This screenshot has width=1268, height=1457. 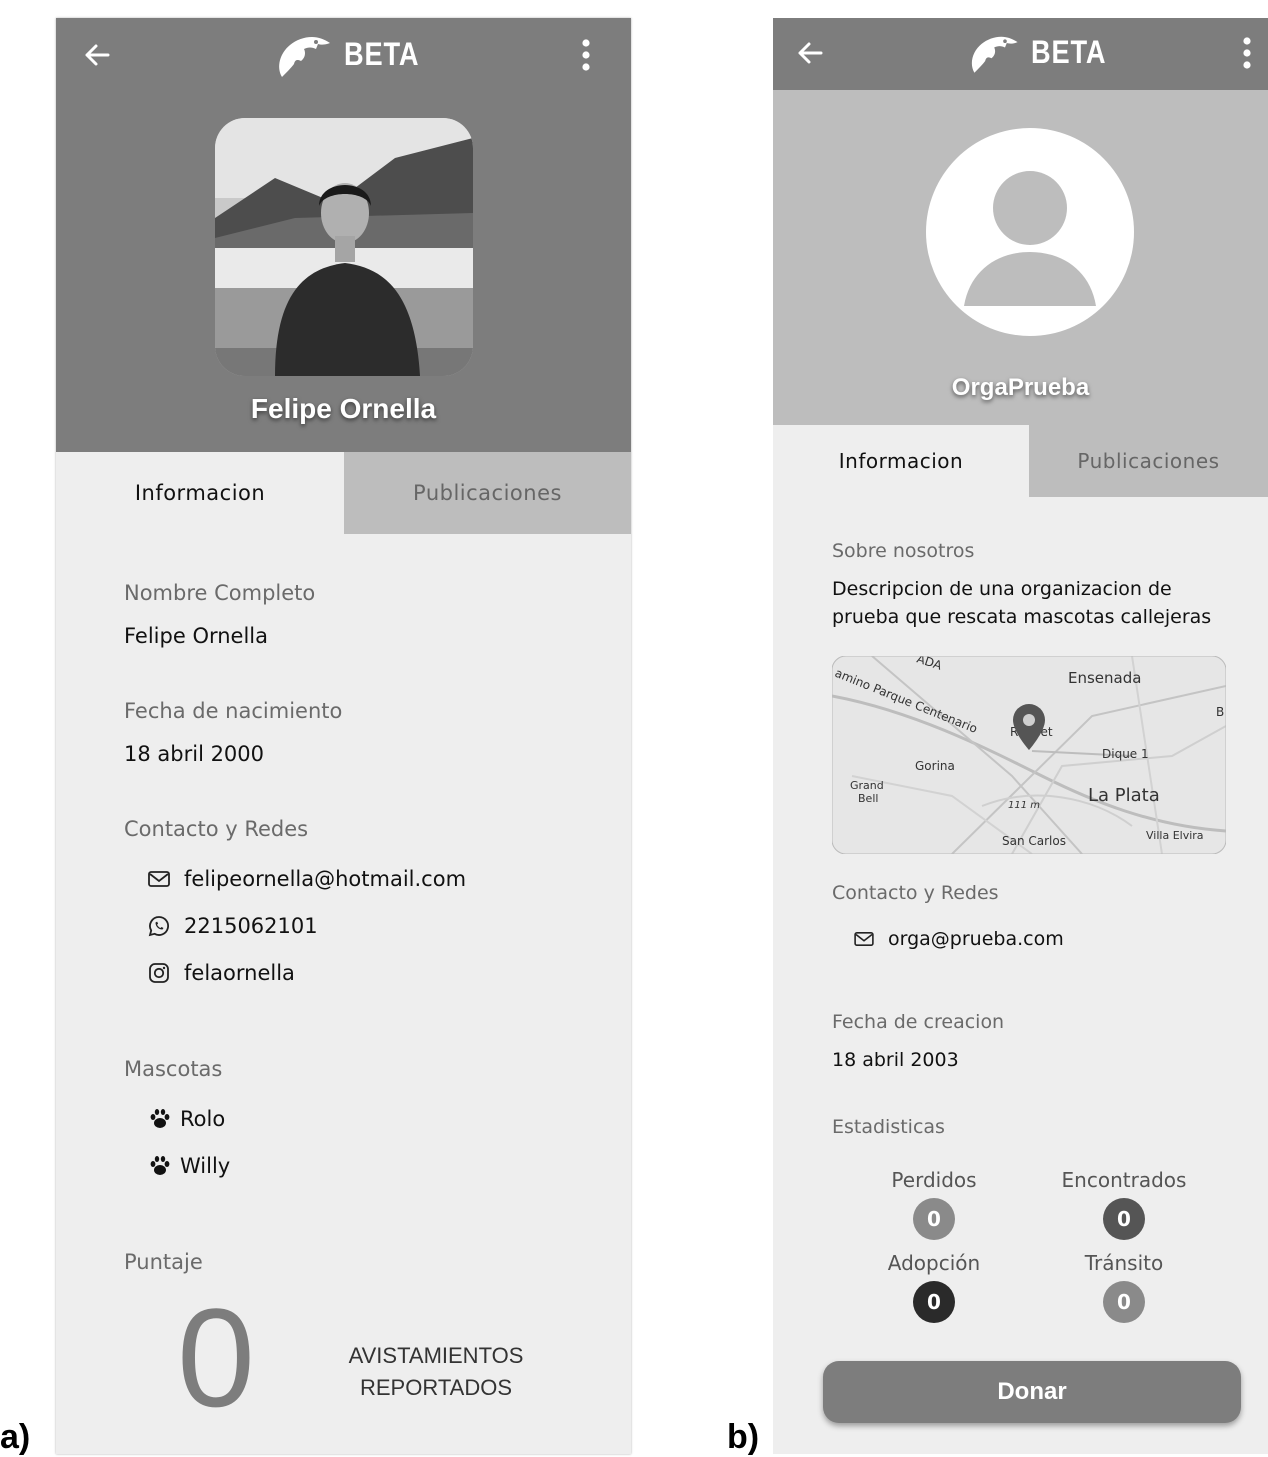 I want to click on creation-date-label: Fecha de creacion, so click(x=918, y=1022).